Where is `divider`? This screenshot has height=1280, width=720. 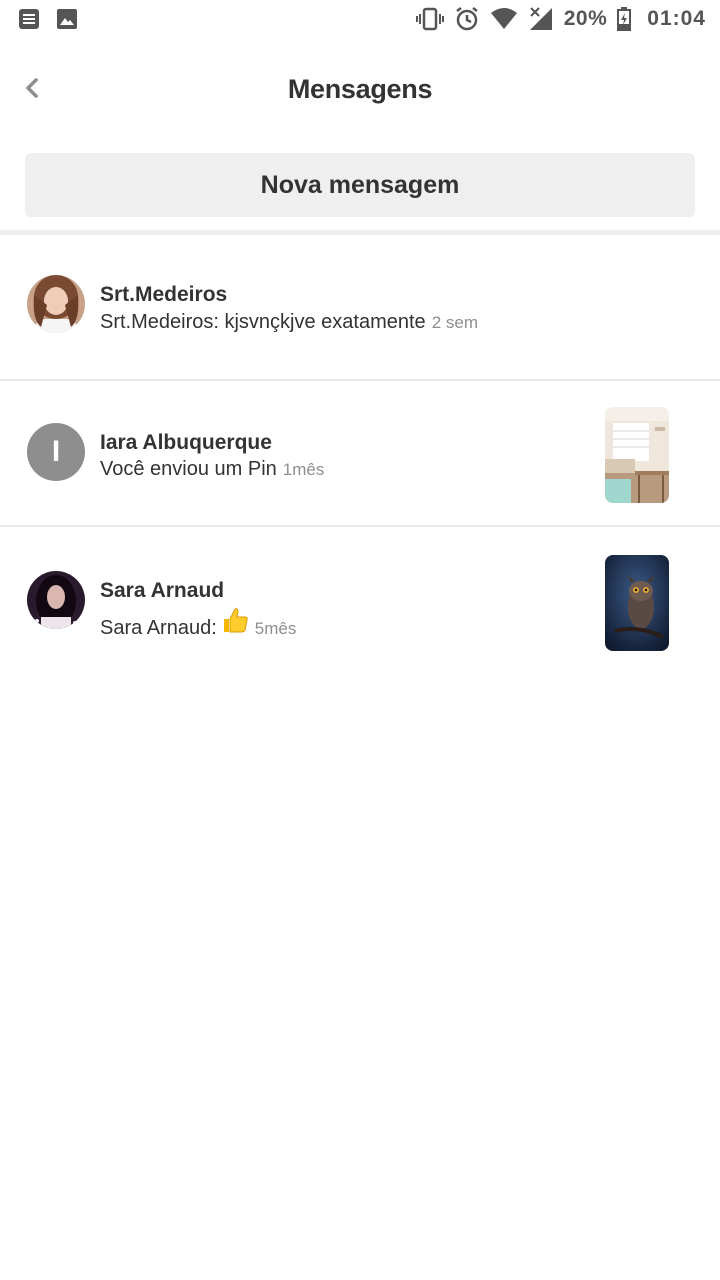 divider is located at coordinates (360, 526).